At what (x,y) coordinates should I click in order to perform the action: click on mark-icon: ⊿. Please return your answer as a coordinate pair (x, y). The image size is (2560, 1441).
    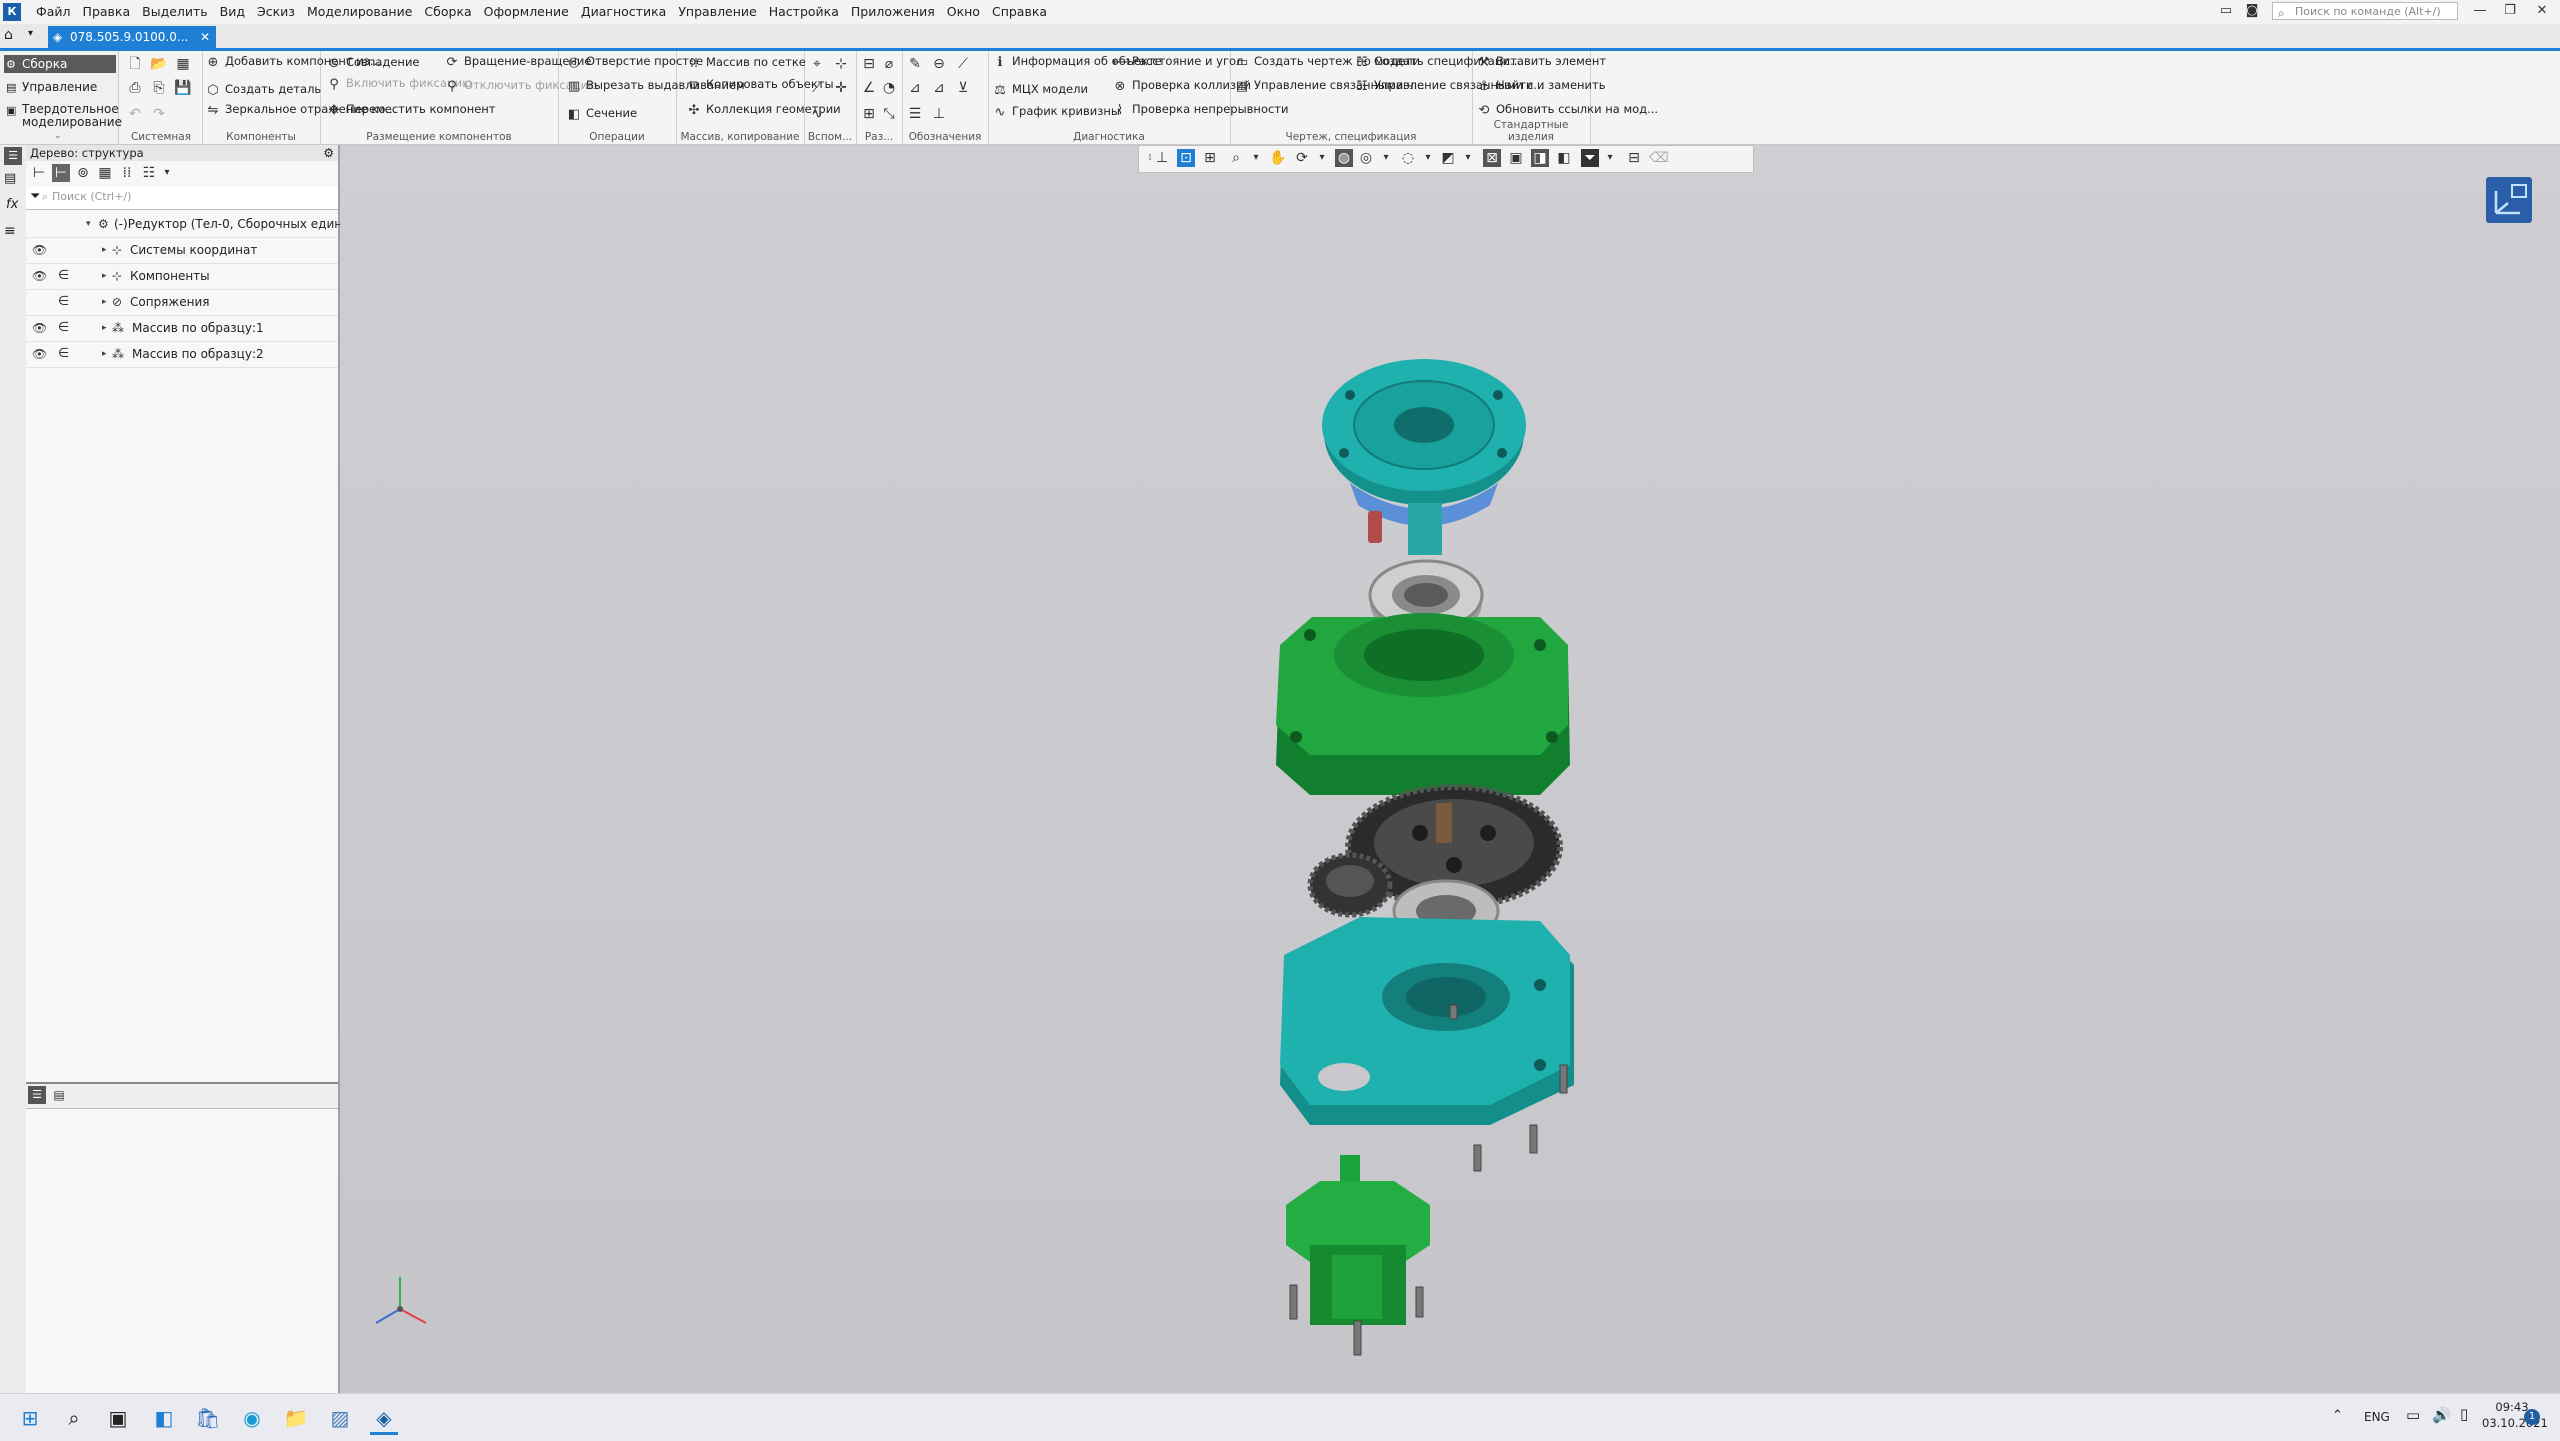
    Looking at the image, I should click on (939, 88).